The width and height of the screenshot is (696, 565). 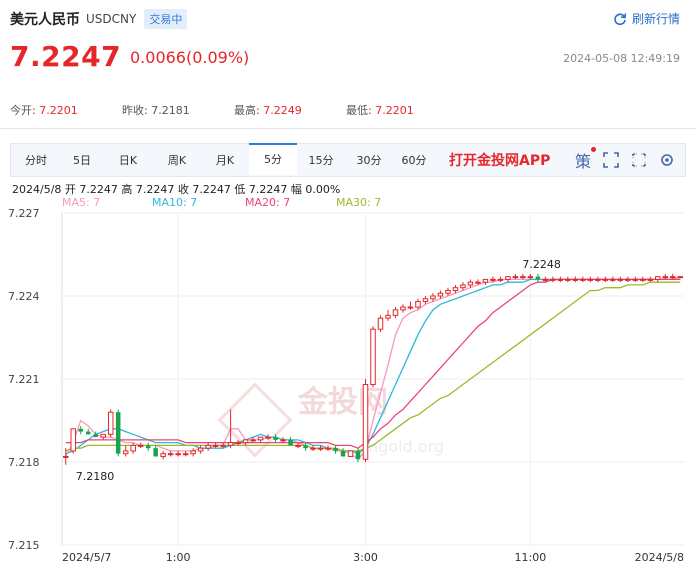 I want to click on price-annotation: 7.2248, so click(x=541, y=264).